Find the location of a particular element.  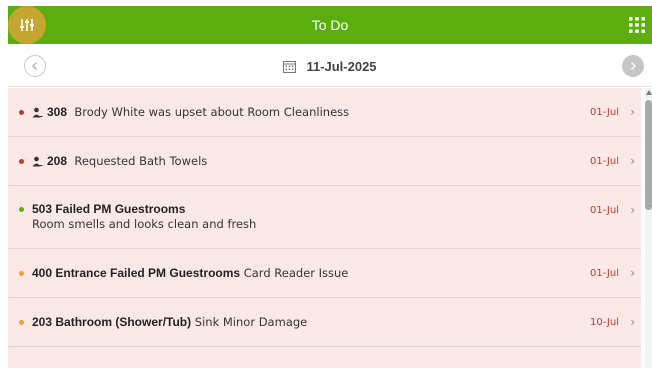

app-header: To Do is located at coordinates (330, 25).